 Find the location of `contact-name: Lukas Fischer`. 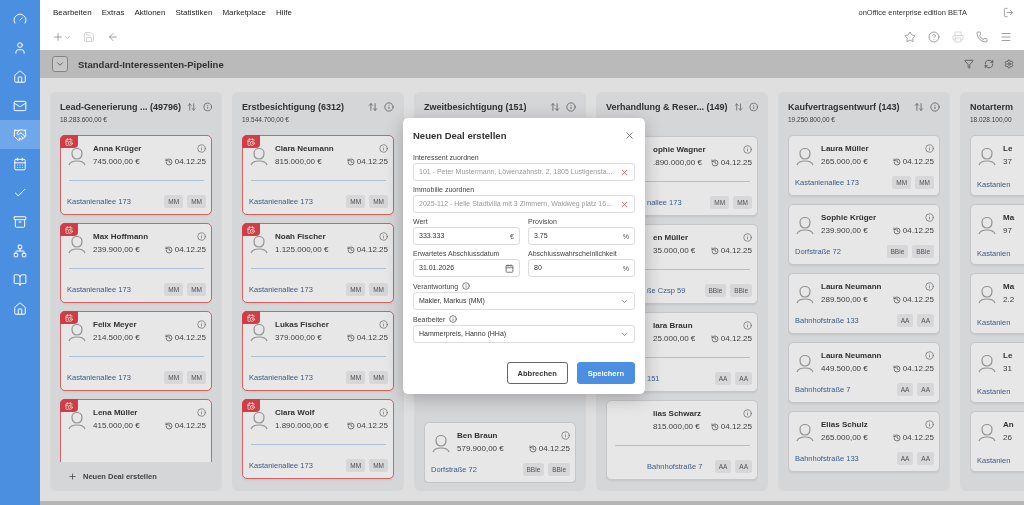

contact-name: Lukas Fischer is located at coordinates (302, 324).